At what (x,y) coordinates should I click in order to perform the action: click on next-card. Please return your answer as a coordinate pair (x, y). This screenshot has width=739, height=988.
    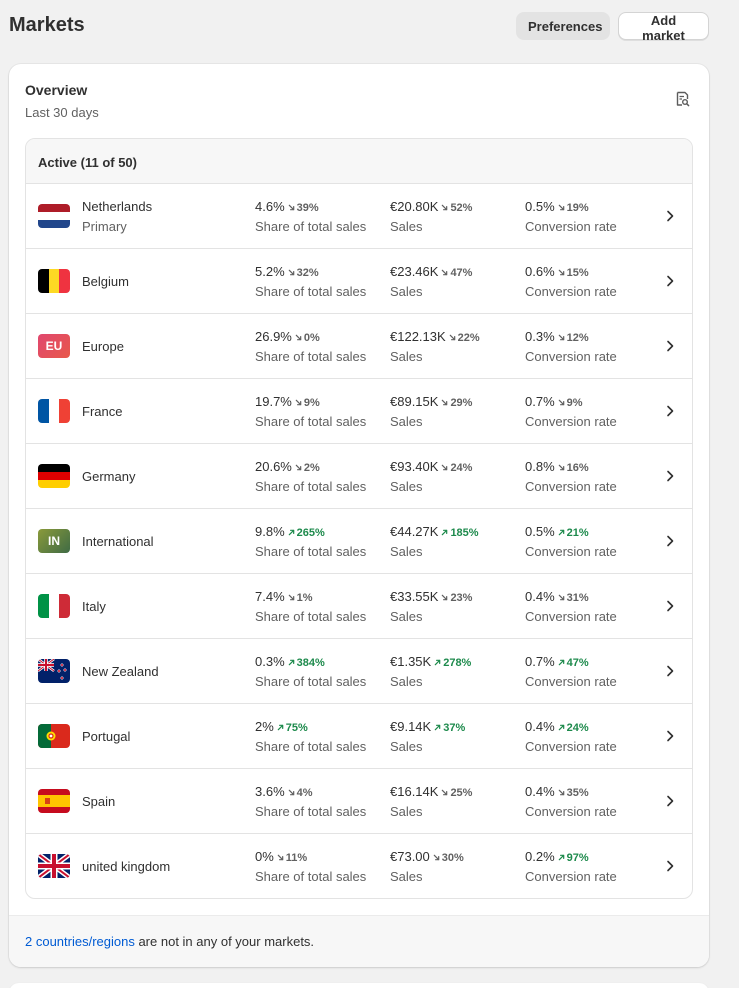
    Looking at the image, I should click on (359, 985).